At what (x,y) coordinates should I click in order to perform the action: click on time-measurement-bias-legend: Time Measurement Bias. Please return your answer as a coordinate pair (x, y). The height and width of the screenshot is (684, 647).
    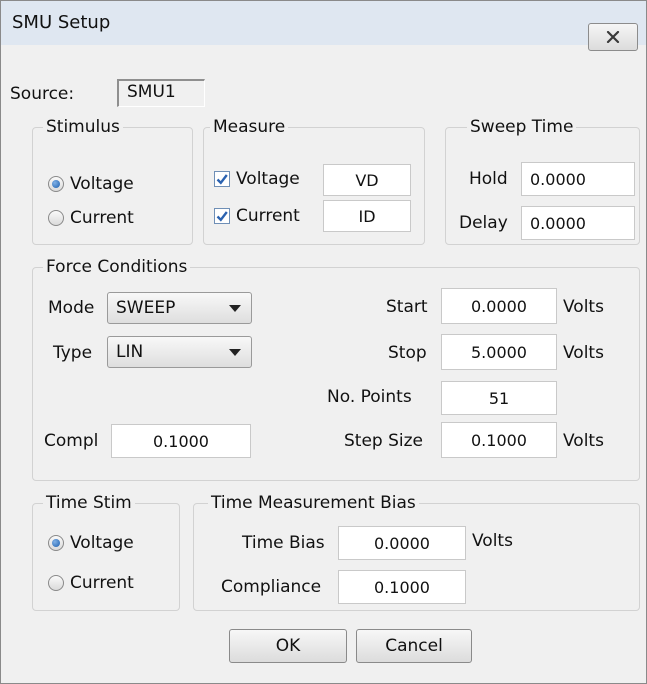
    Looking at the image, I should click on (313, 503).